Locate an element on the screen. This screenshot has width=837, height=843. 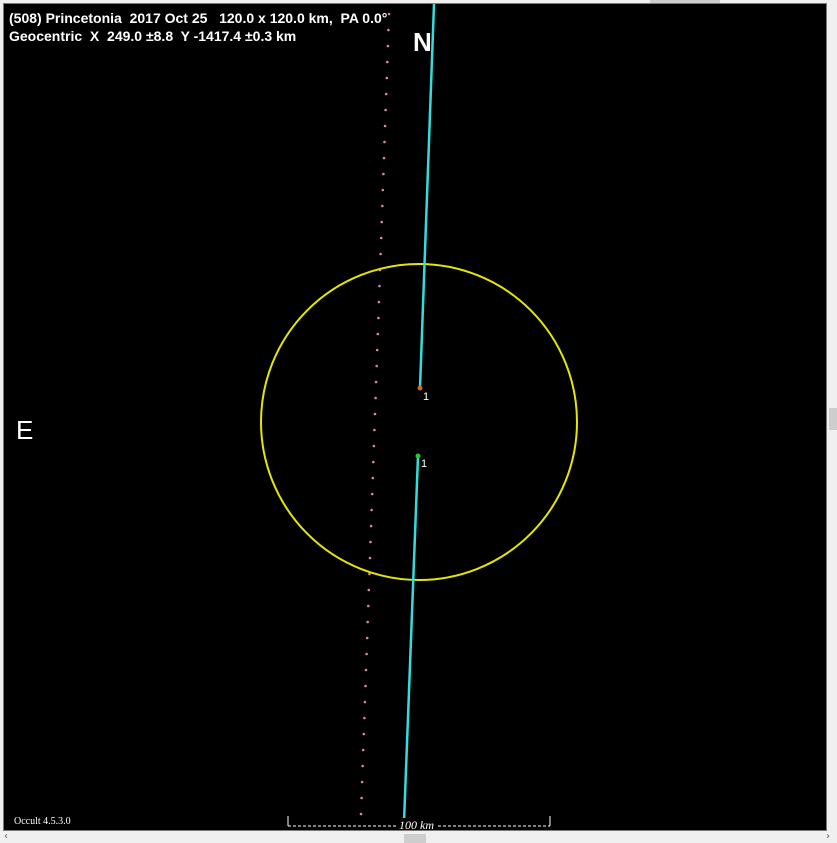
chord-label-north: 1 is located at coordinates (426, 397).